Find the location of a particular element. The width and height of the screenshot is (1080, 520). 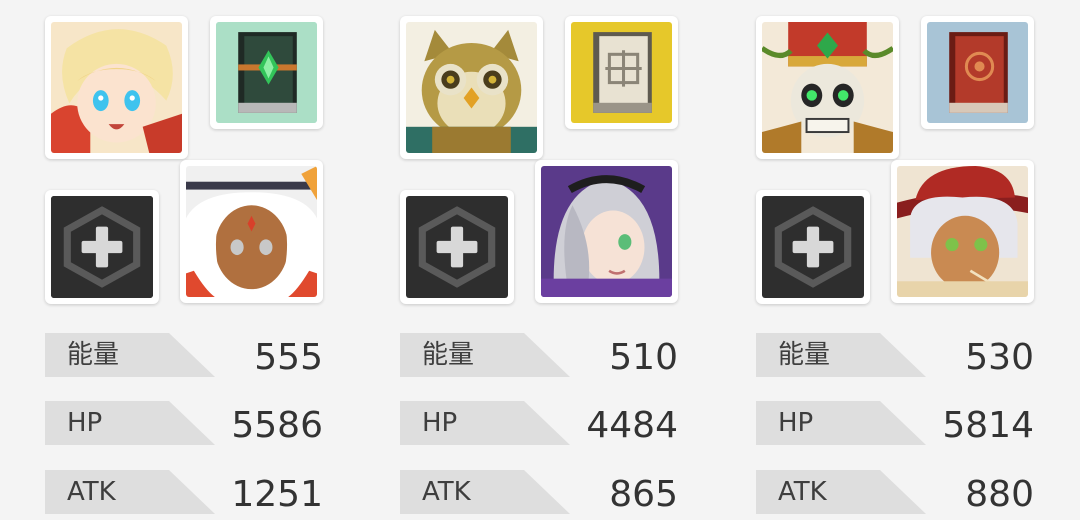

stat-value-atk: 865 is located at coordinates (643, 494).